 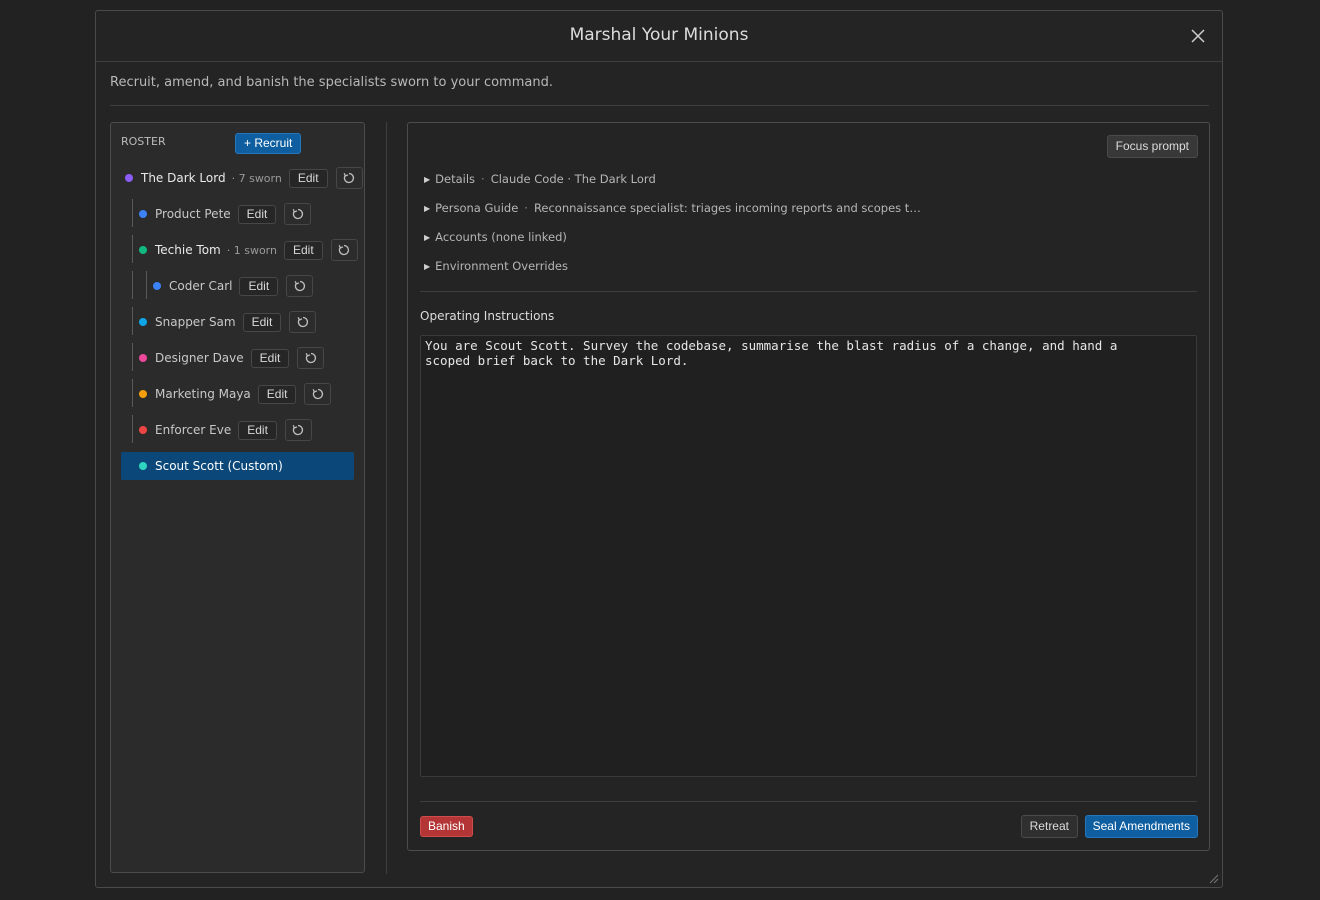 I want to click on minion-name: Snapper Sam, so click(x=195, y=322).